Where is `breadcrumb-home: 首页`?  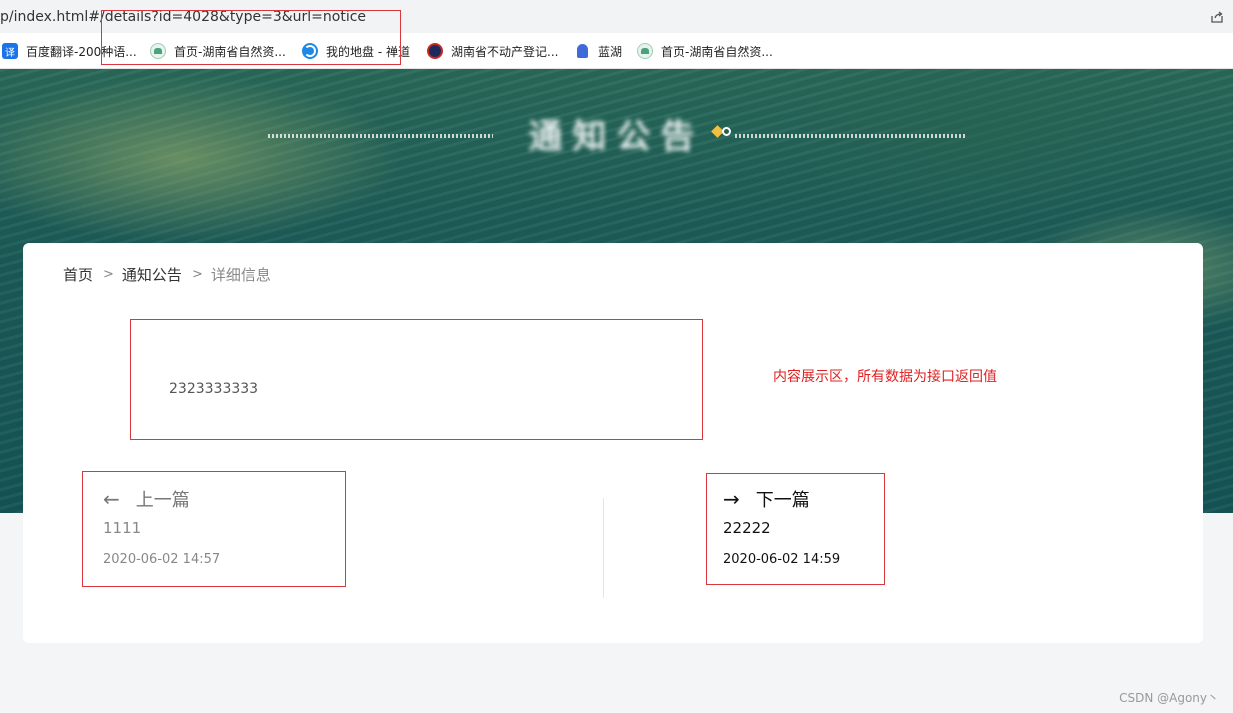 breadcrumb-home: 首页 is located at coordinates (78, 274).